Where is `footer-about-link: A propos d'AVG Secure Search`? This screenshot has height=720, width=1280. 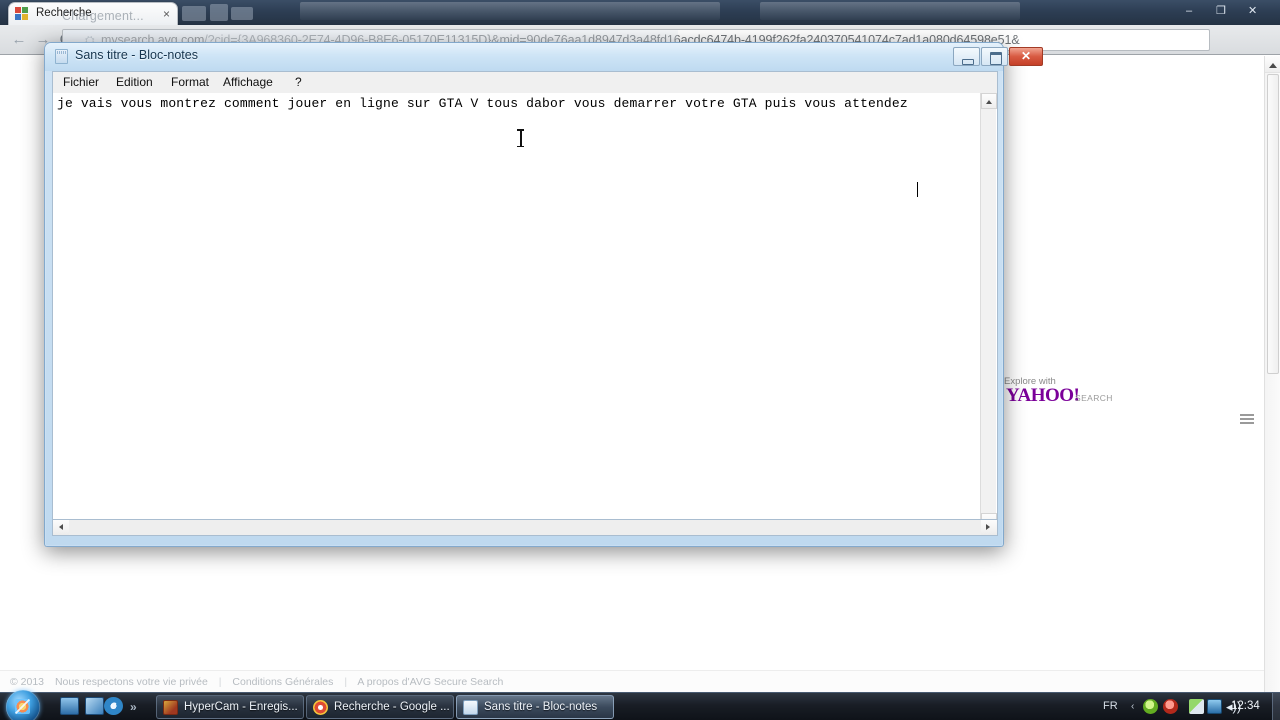 footer-about-link: A propos d'AVG Secure Search is located at coordinates (430, 682).